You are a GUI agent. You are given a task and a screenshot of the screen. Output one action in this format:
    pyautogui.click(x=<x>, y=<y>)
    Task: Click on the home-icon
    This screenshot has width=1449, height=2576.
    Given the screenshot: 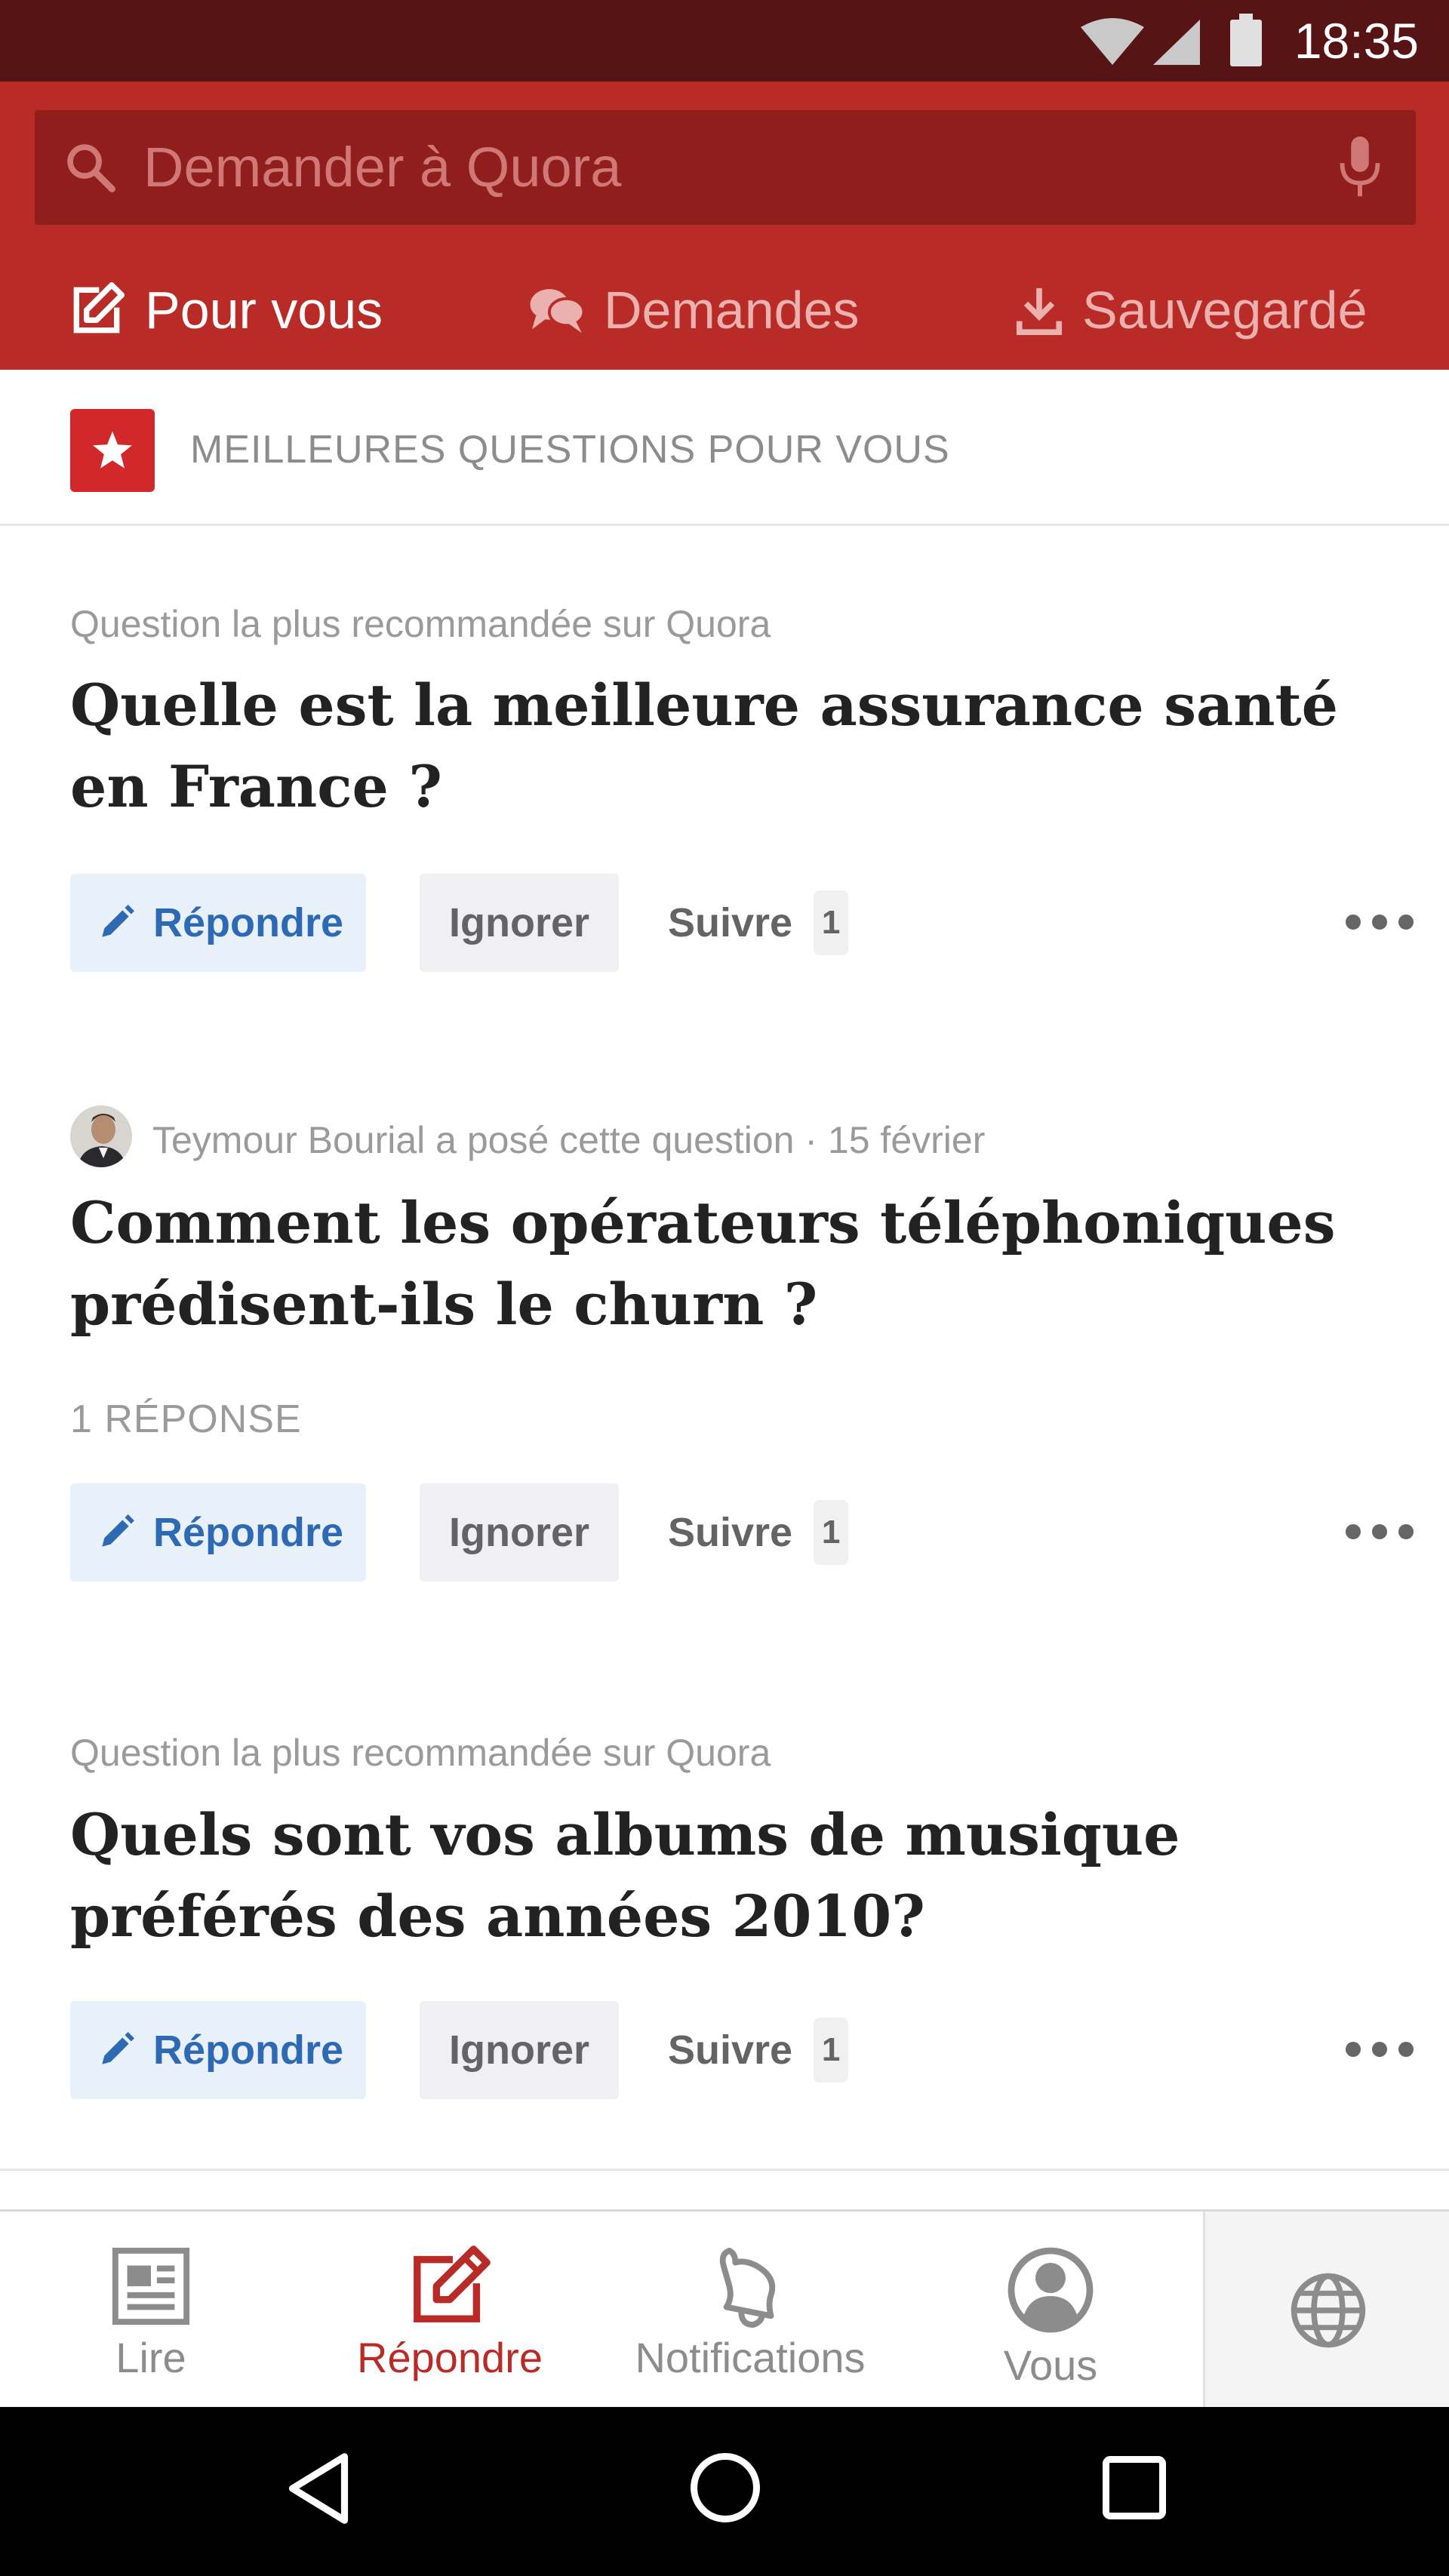 What is the action you would take?
    pyautogui.click(x=725, y=2488)
    